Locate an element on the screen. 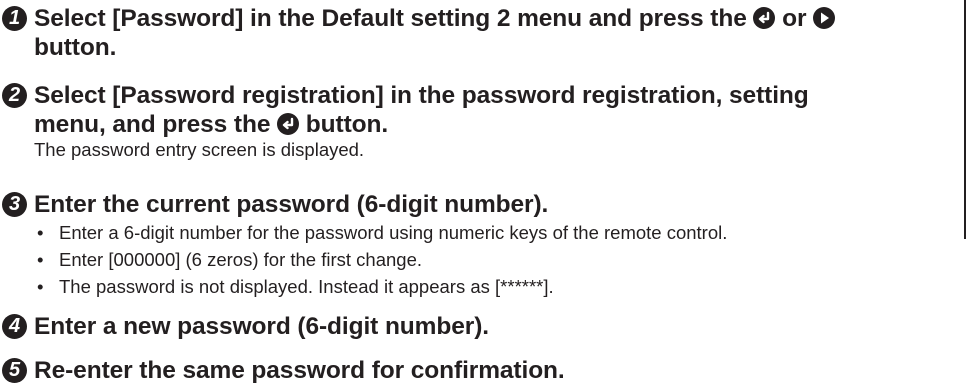 The width and height of the screenshot is (967, 389). step-4-number: 4 is located at coordinates (14, 326).